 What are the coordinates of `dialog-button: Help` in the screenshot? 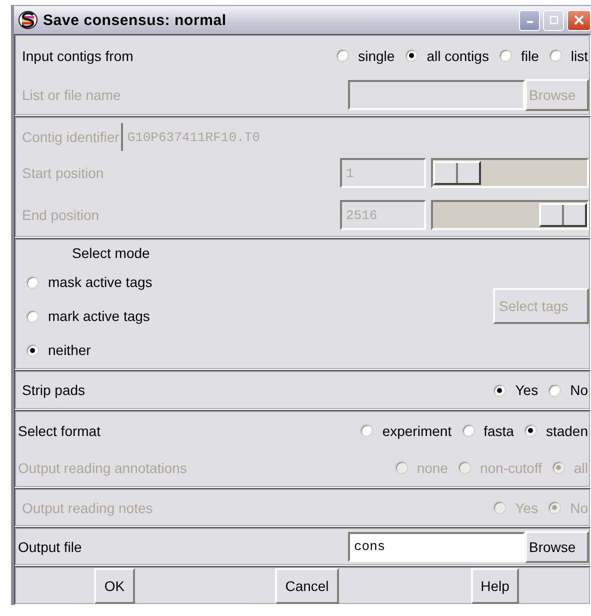 It's located at (495, 586).